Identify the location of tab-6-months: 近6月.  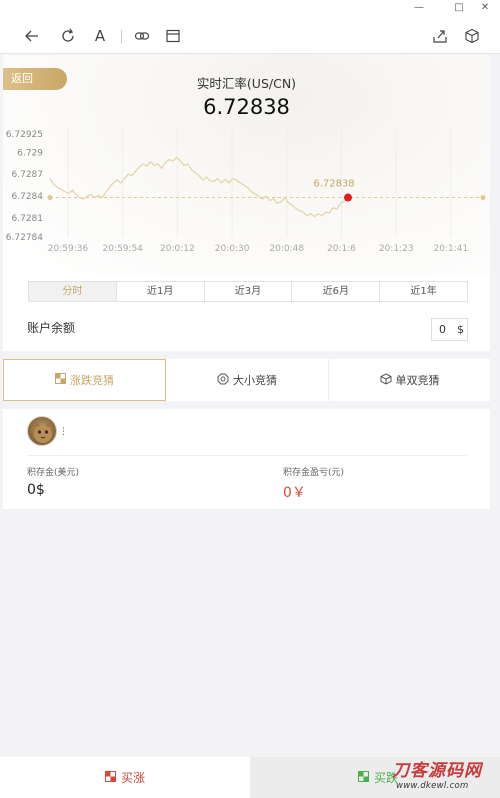
(336, 291).